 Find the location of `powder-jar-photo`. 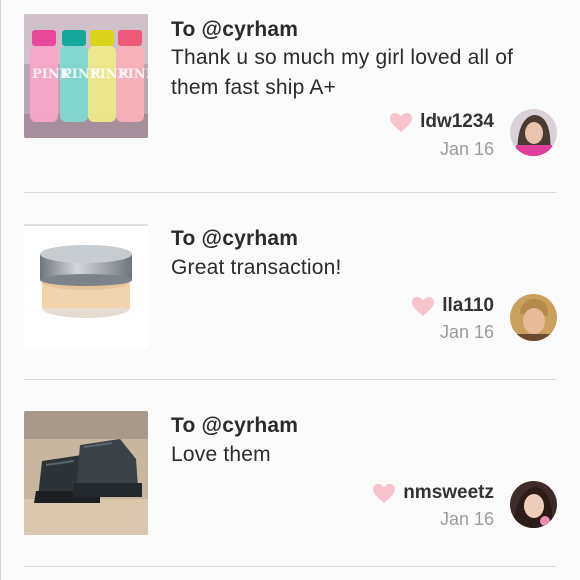

powder-jar-photo is located at coordinates (86, 286).